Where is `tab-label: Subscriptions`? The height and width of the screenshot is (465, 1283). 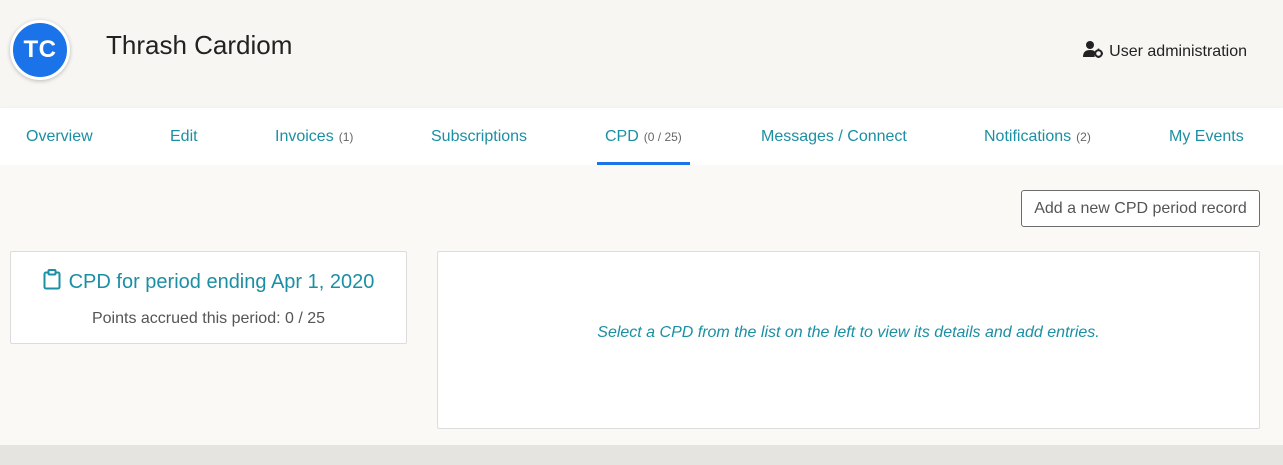
tab-label: Subscriptions is located at coordinates (479, 136).